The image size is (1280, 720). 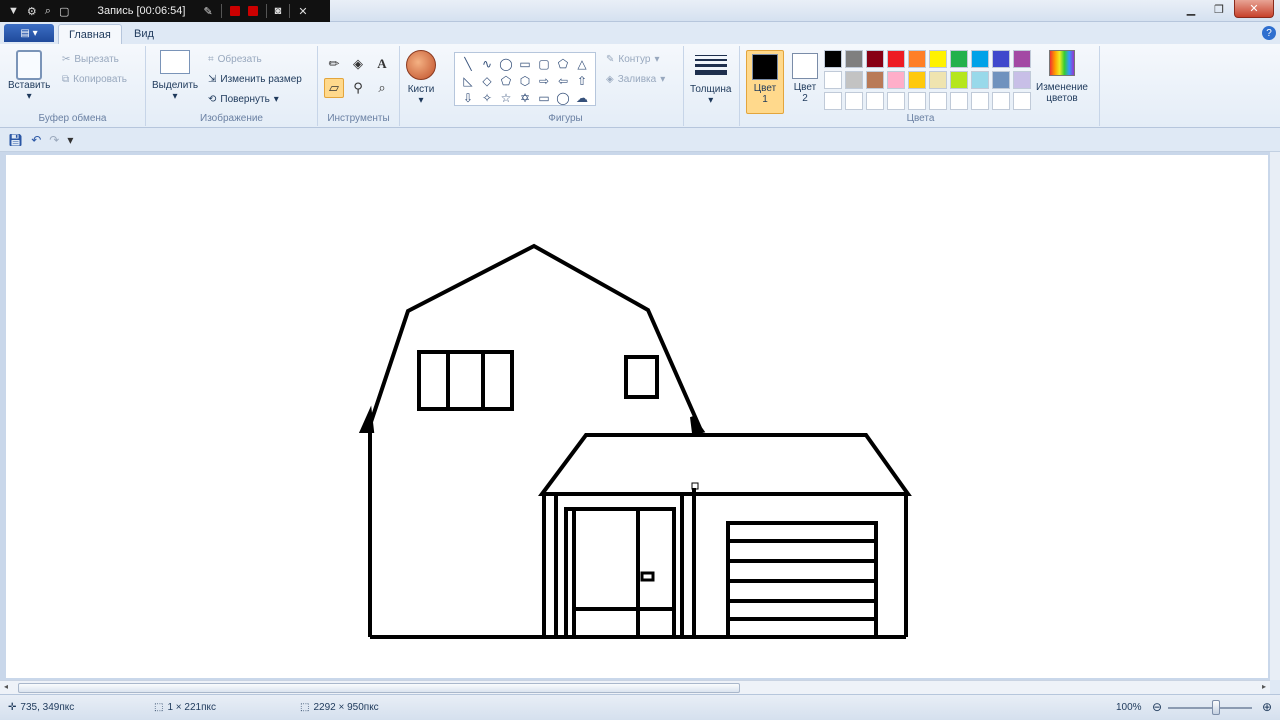 I want to click on callout-oval-shape-icon: ◯, so click(x=563, y=97).